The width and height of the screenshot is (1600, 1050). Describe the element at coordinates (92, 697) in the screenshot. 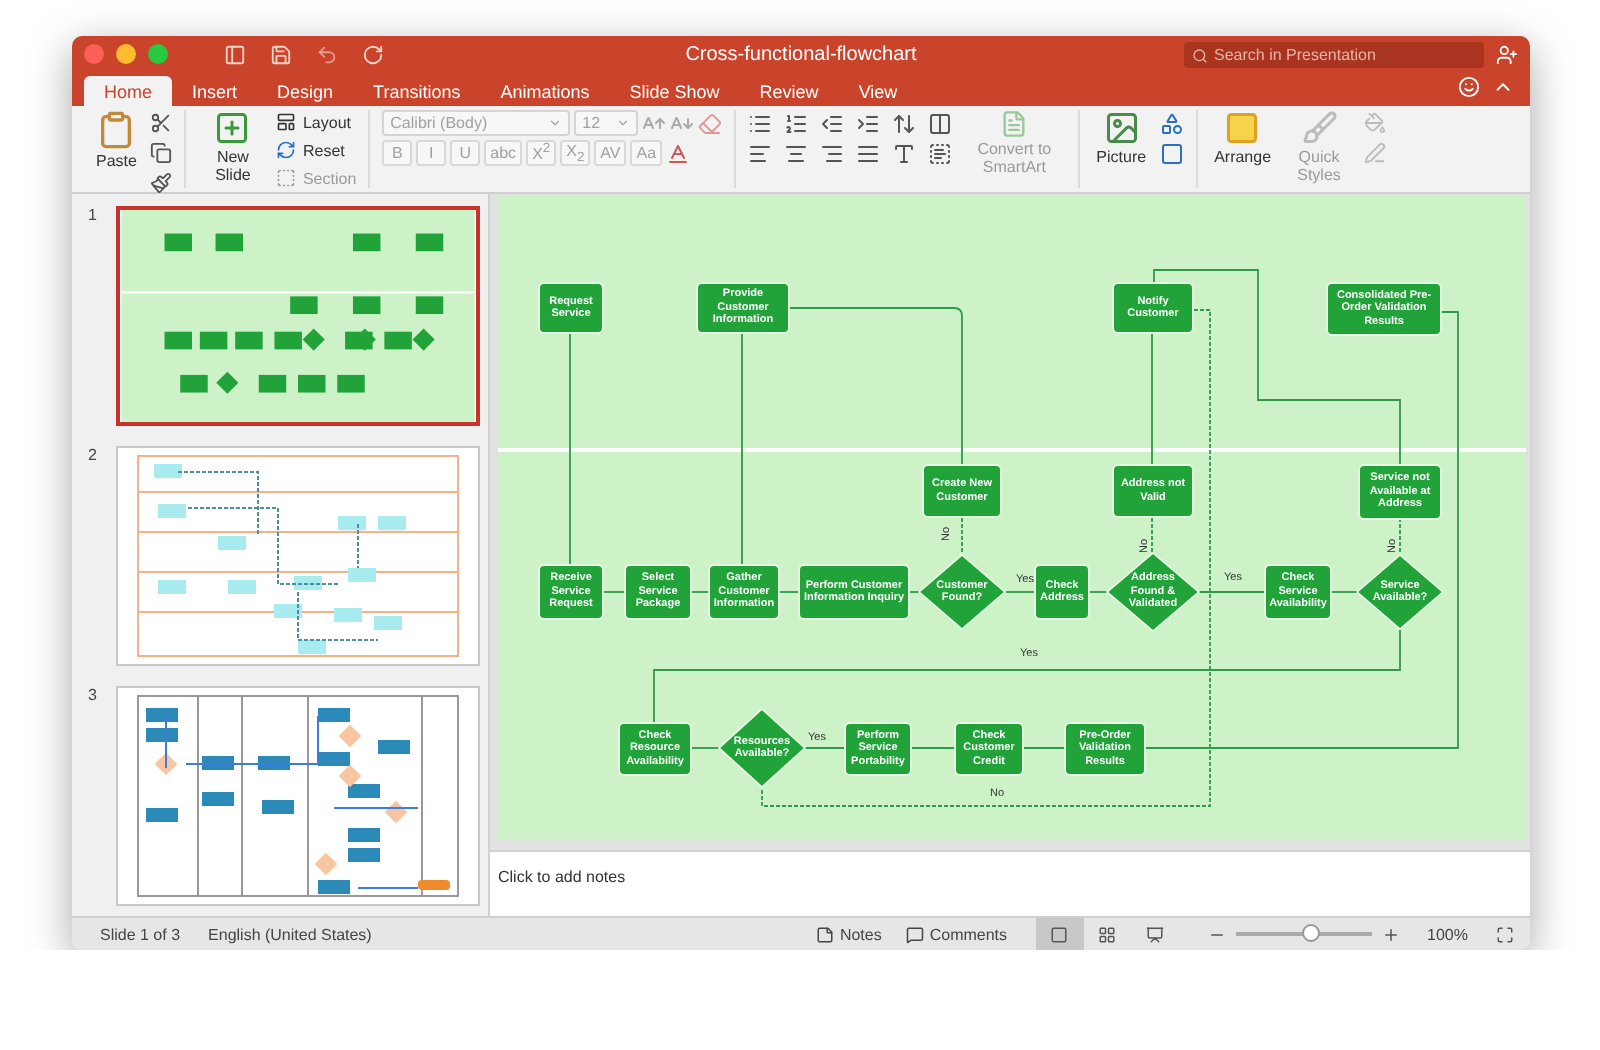

I see `slide-number: 3` at that location.